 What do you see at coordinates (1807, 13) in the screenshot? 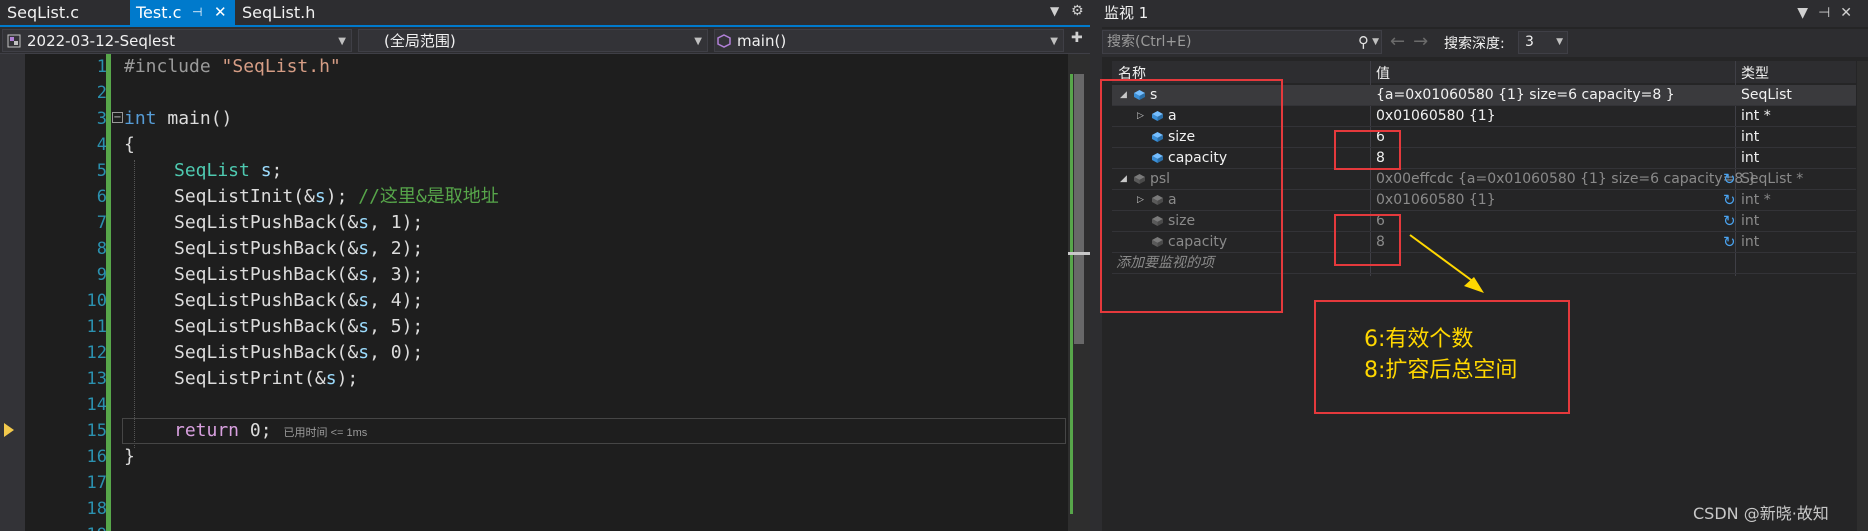
I see `dropdown-icon: ▼` at bounding box center [1807, 13].